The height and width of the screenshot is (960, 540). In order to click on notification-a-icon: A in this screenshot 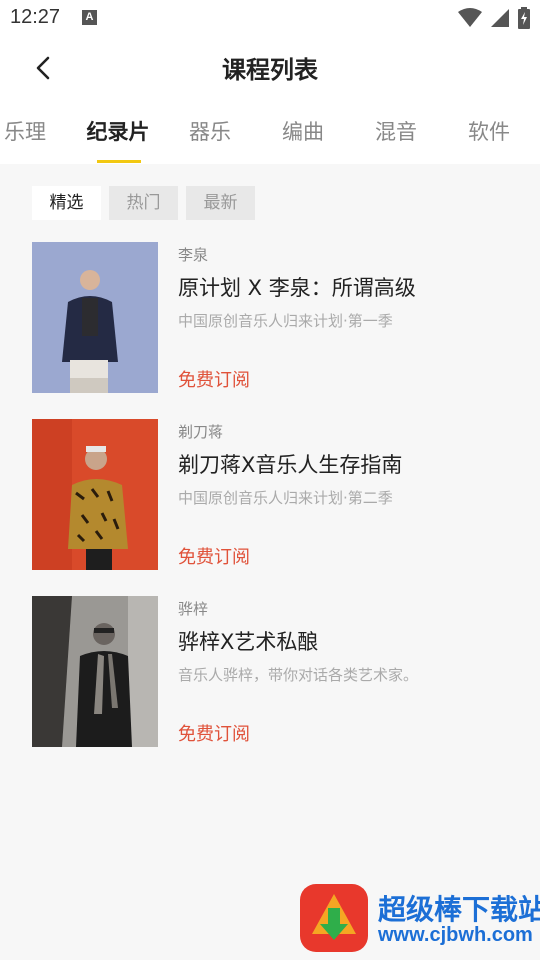, I will do `click(89, 17)`.